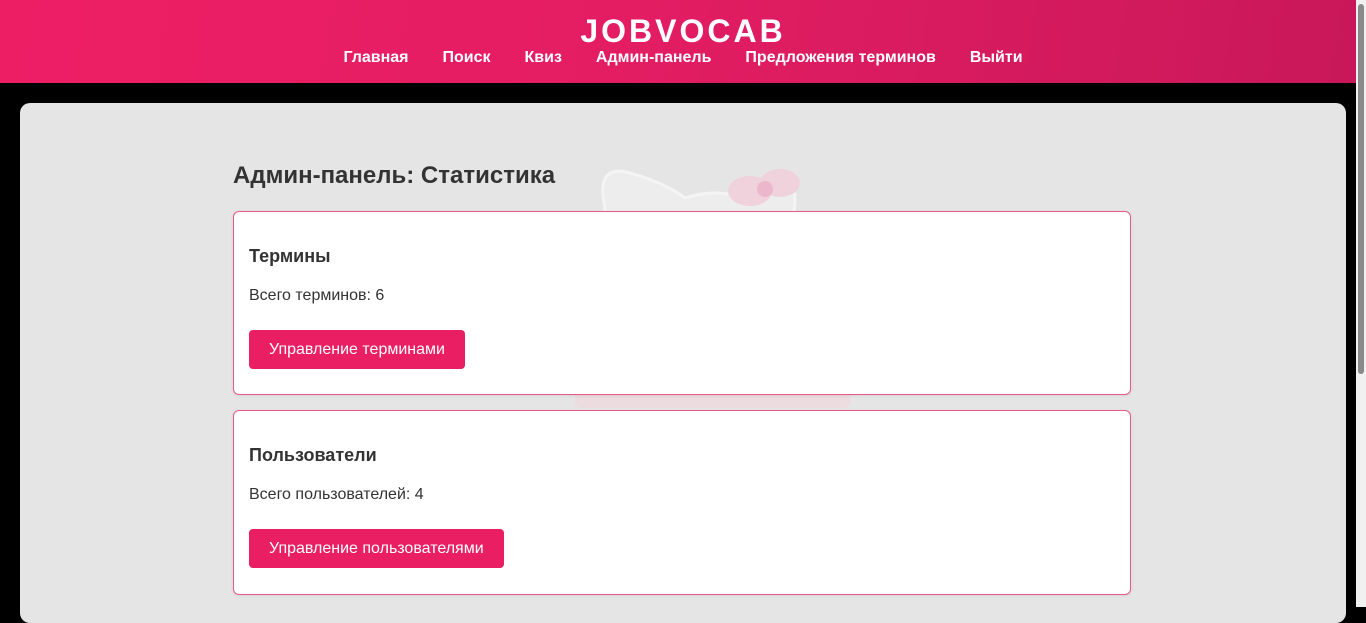 The image size is (1366, 623). I want to click on nav-link-home: Главная, so click(375, 58).